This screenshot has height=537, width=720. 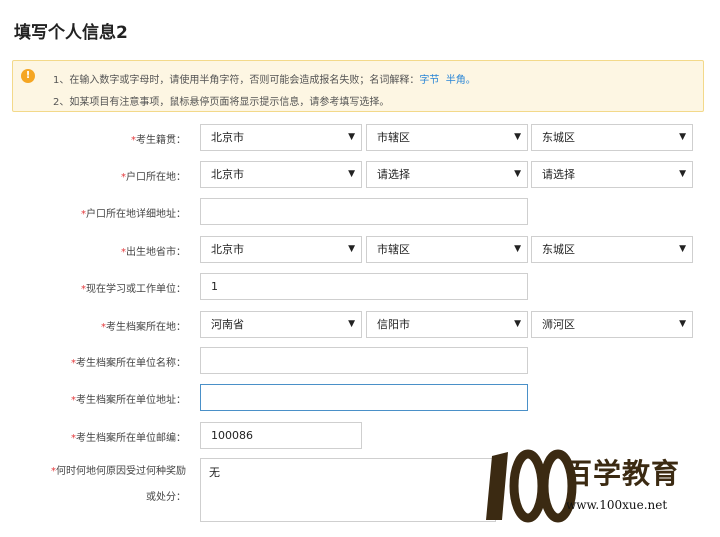 I want to click on label-archive-postcode: *考生档案所在单位邮编：, so click(x=128, y=438).